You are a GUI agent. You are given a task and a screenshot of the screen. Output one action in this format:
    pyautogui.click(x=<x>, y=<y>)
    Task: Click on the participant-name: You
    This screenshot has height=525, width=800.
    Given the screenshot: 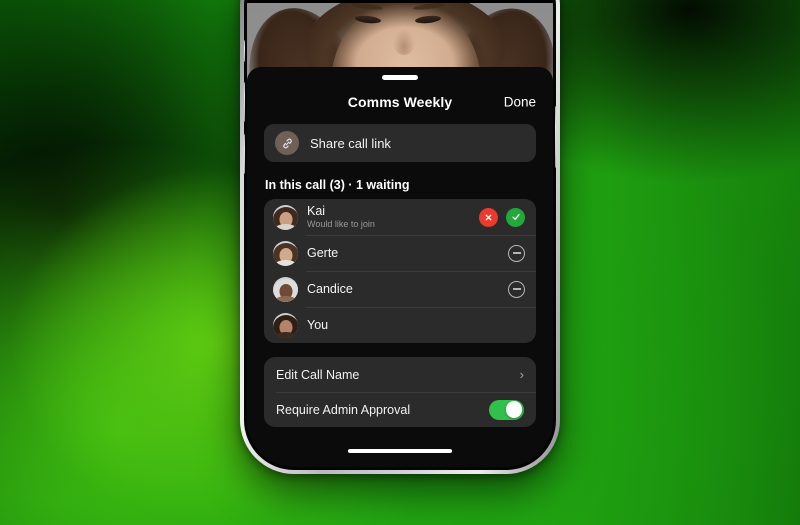 What is the action you would take?
    pyautogui.click(x=318, y=324)
    